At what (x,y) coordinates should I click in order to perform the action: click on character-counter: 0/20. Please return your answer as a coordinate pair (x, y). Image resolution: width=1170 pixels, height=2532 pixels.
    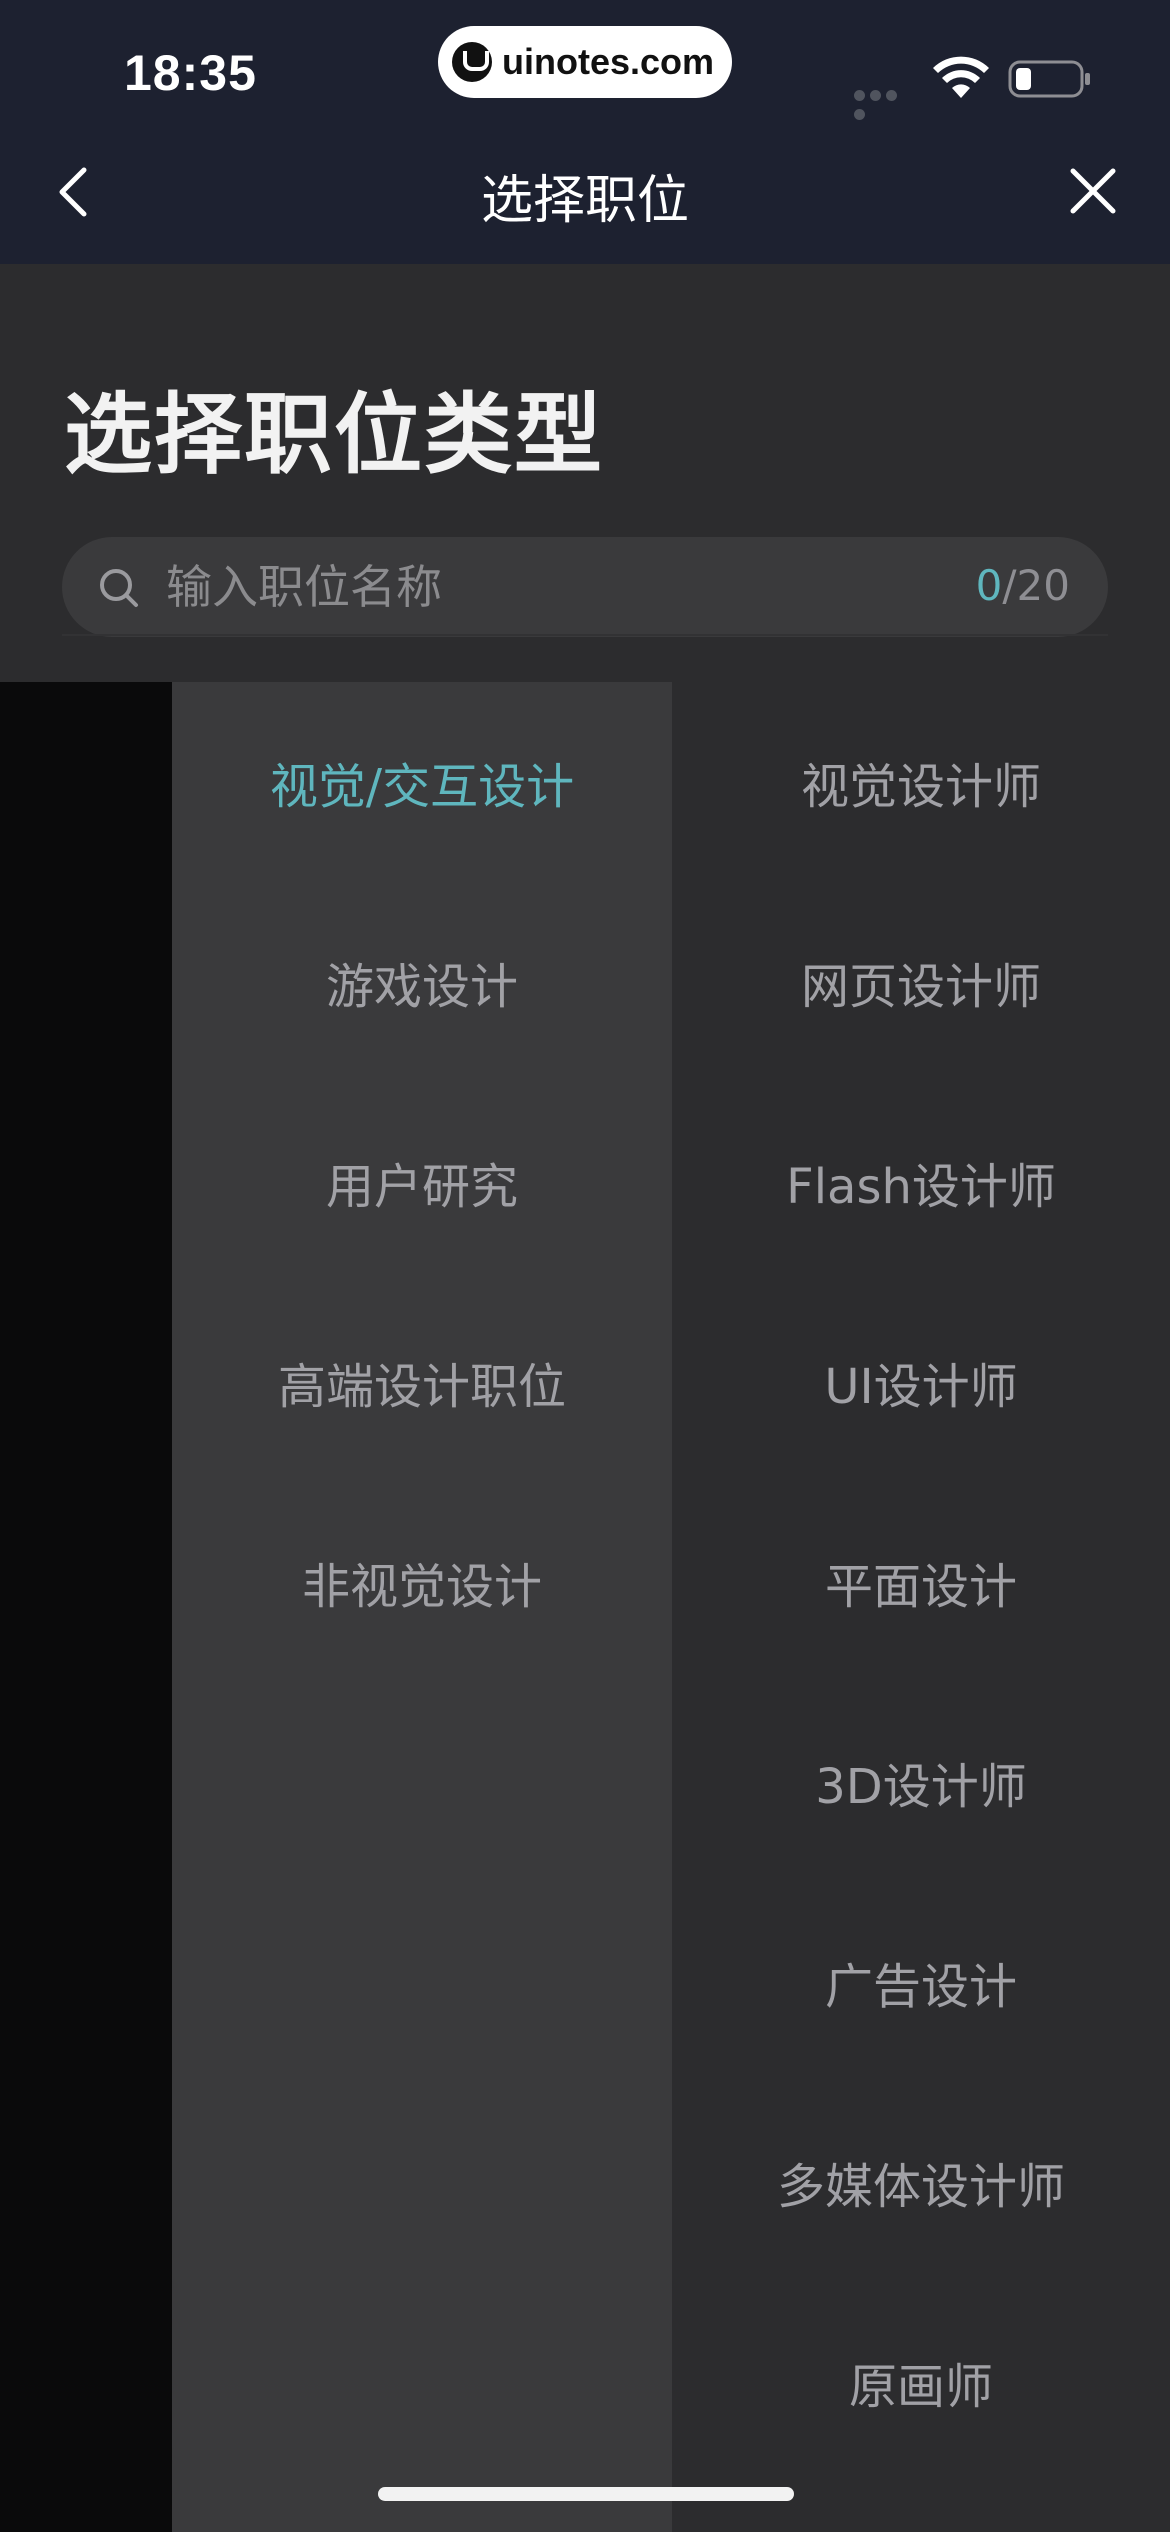
    Looking at the image, I should click on (1023, 585).